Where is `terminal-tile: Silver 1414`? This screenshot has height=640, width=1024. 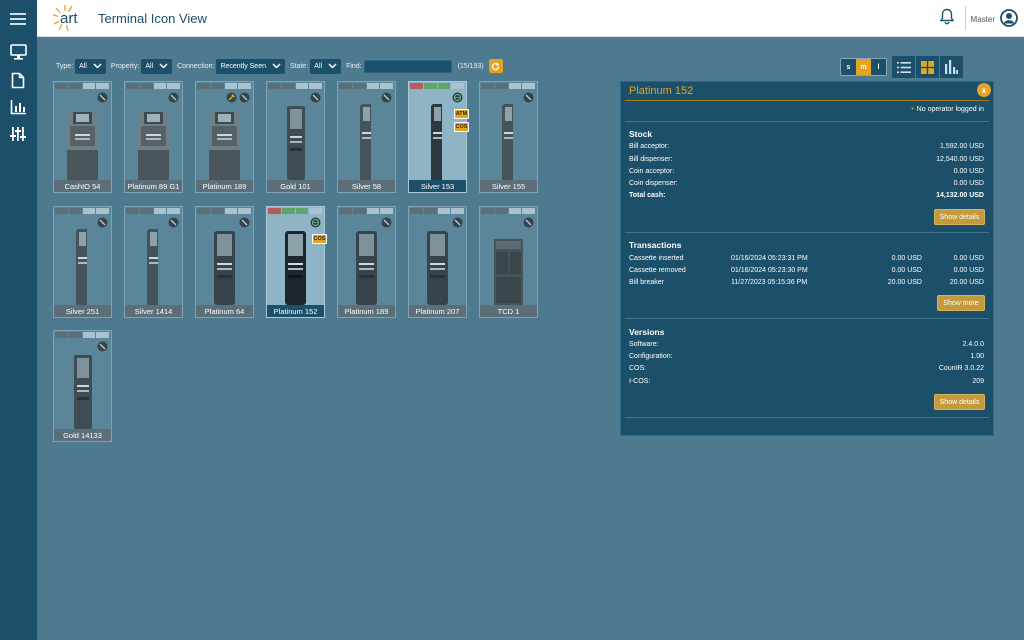
terminal-tile: Silver 1414 is located at coordinates (153, 262).